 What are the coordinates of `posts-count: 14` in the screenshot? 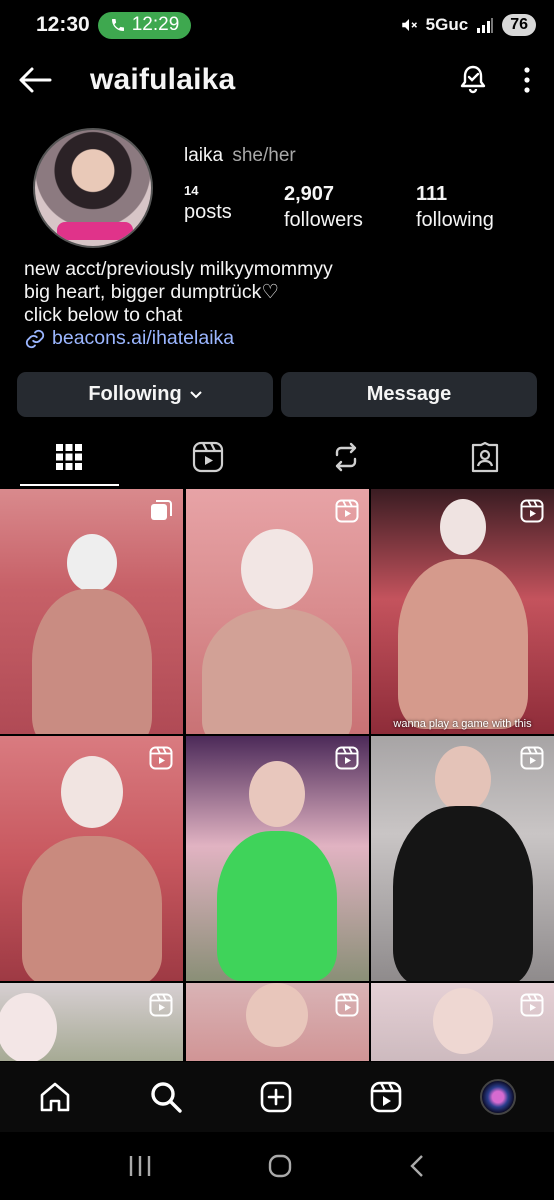 It's located at (191, 190).